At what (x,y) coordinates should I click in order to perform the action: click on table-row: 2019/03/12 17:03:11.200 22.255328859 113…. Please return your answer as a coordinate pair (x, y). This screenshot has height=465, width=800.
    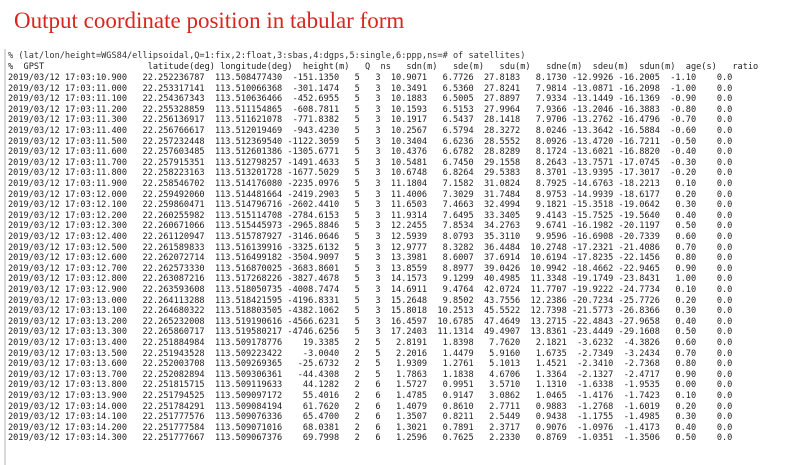
    Looking at the image, I should click on (370, 109).